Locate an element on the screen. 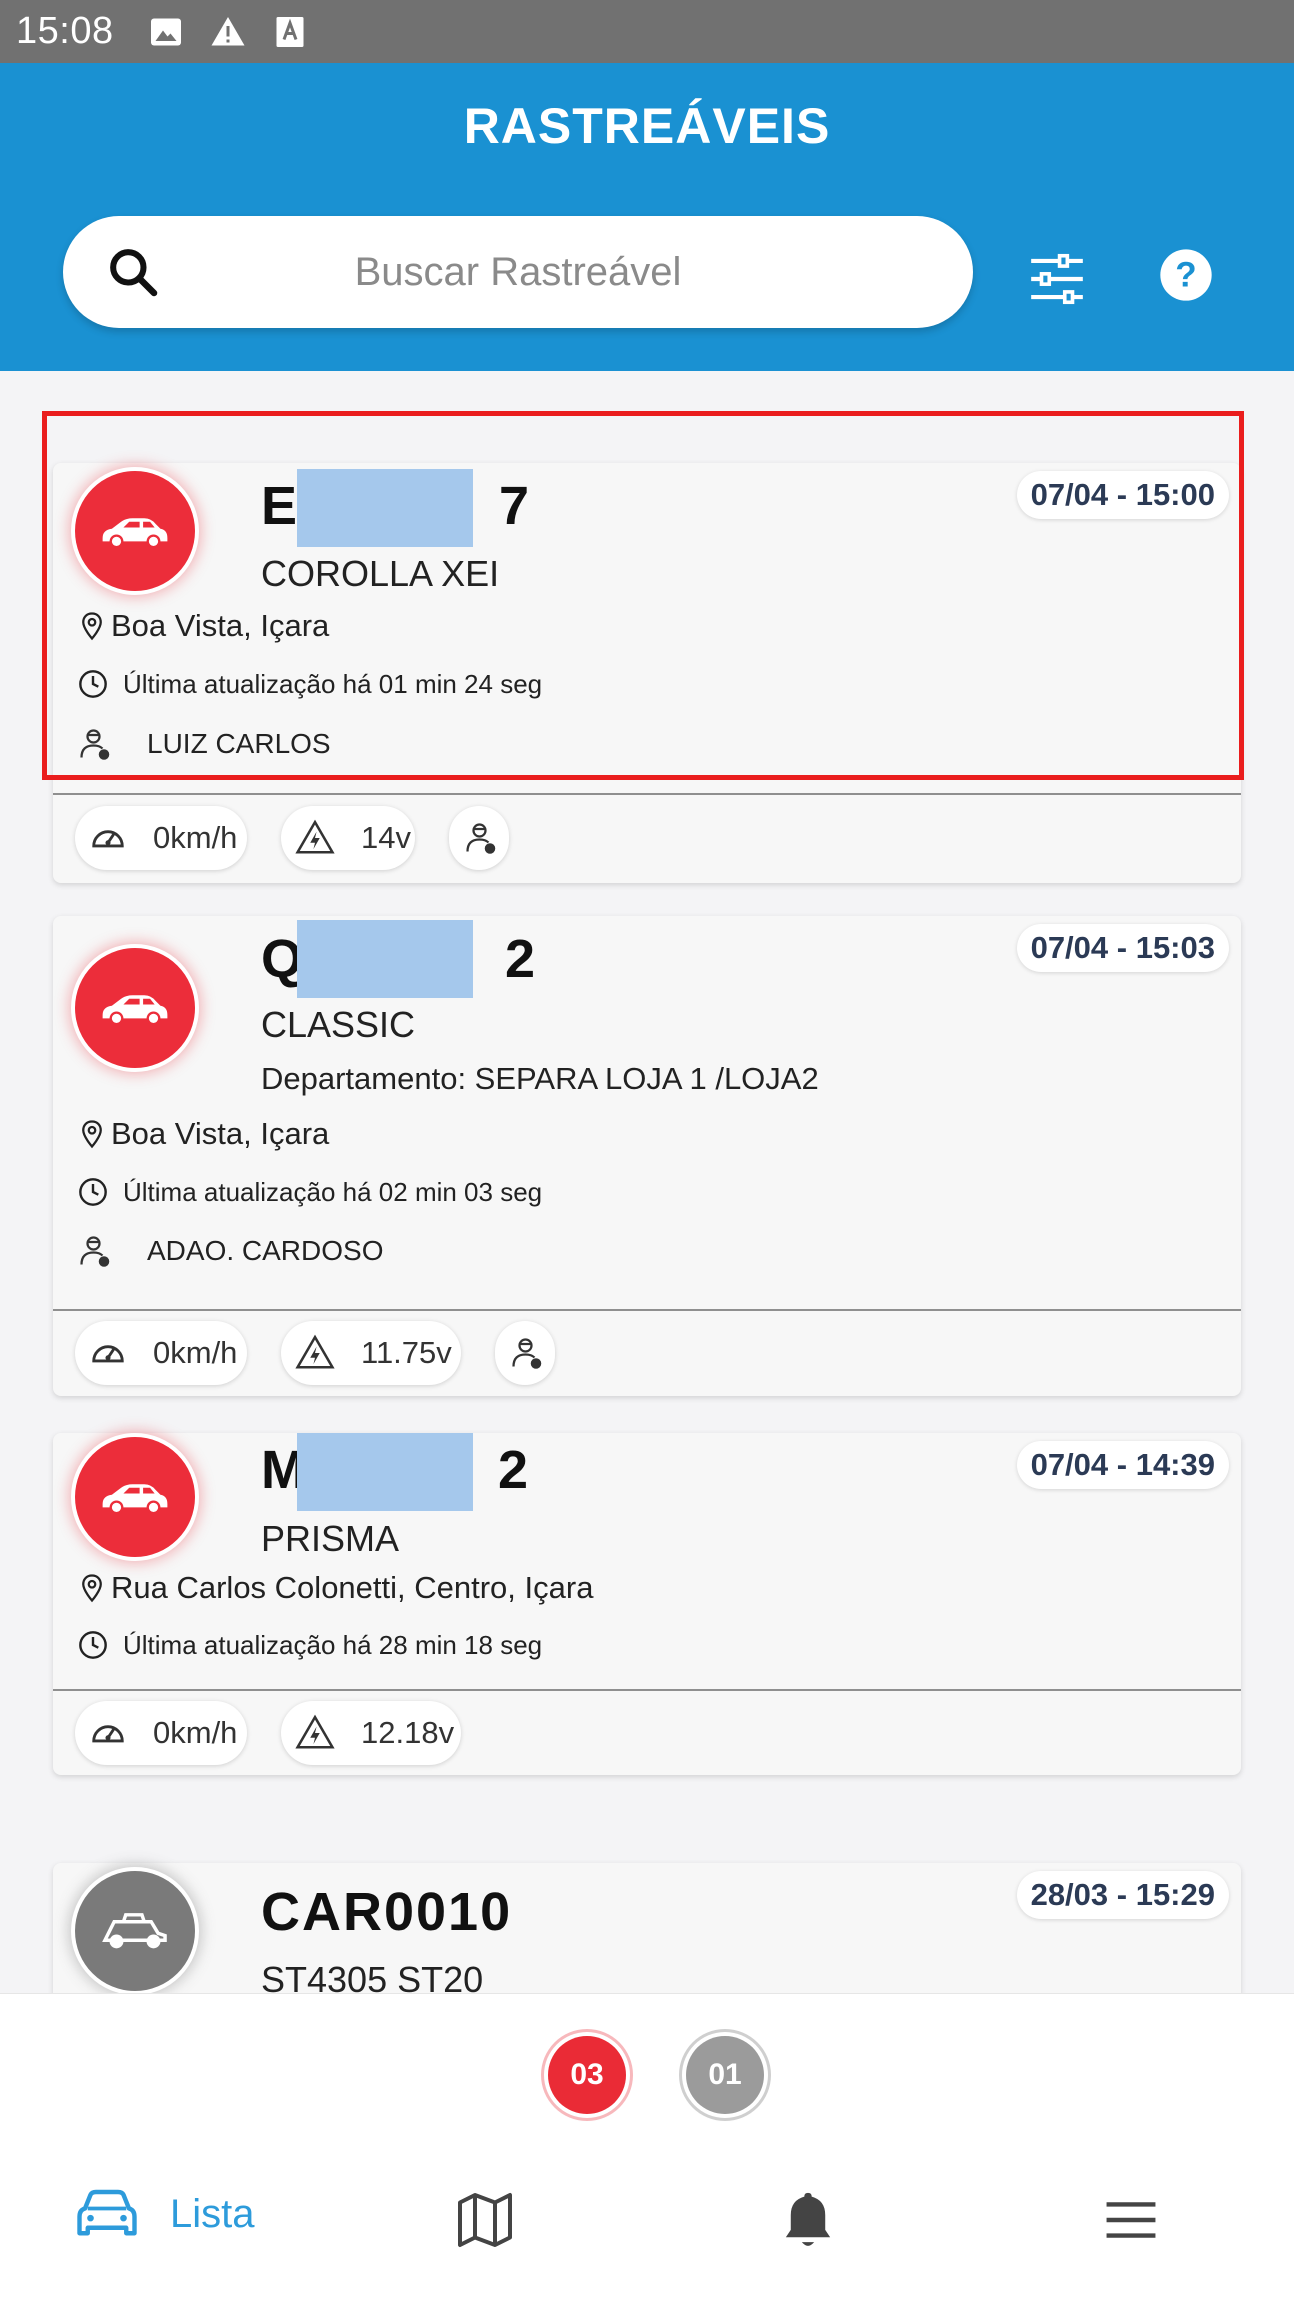 The image size is (1294, 2300). voltage-chip: 14v is located at coordinates (348, 838).